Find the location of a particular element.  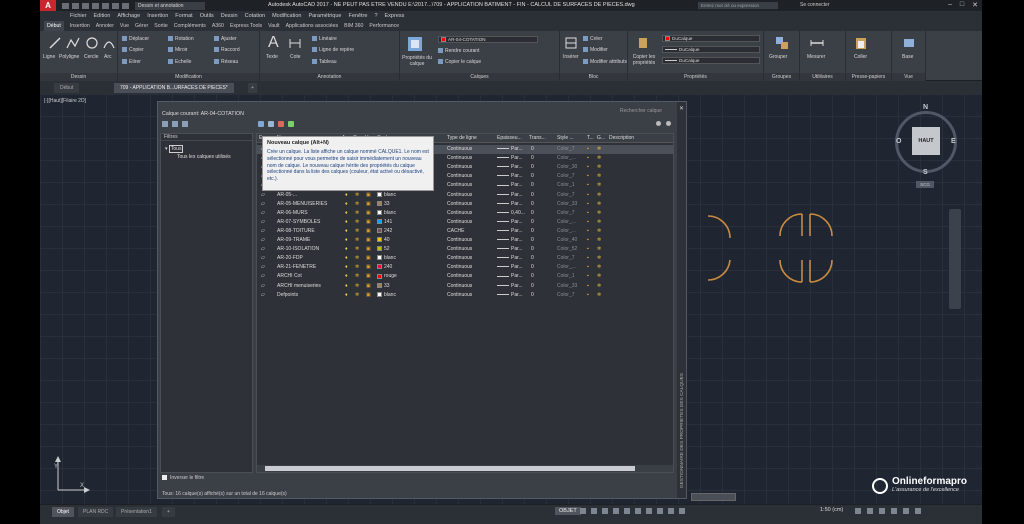

cercle-label: Cercle is located at coordinates (91, 57).